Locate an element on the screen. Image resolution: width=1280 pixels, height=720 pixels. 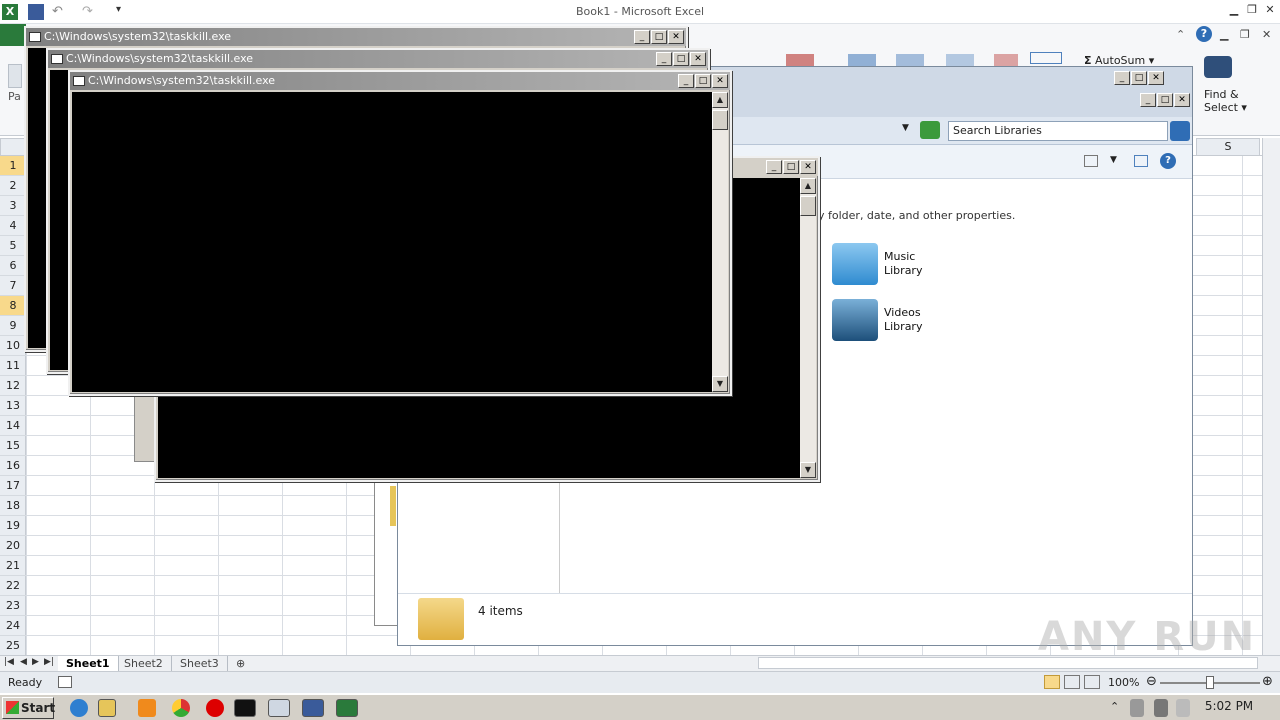
row-header: 17 is located at coordinates (13, 486).